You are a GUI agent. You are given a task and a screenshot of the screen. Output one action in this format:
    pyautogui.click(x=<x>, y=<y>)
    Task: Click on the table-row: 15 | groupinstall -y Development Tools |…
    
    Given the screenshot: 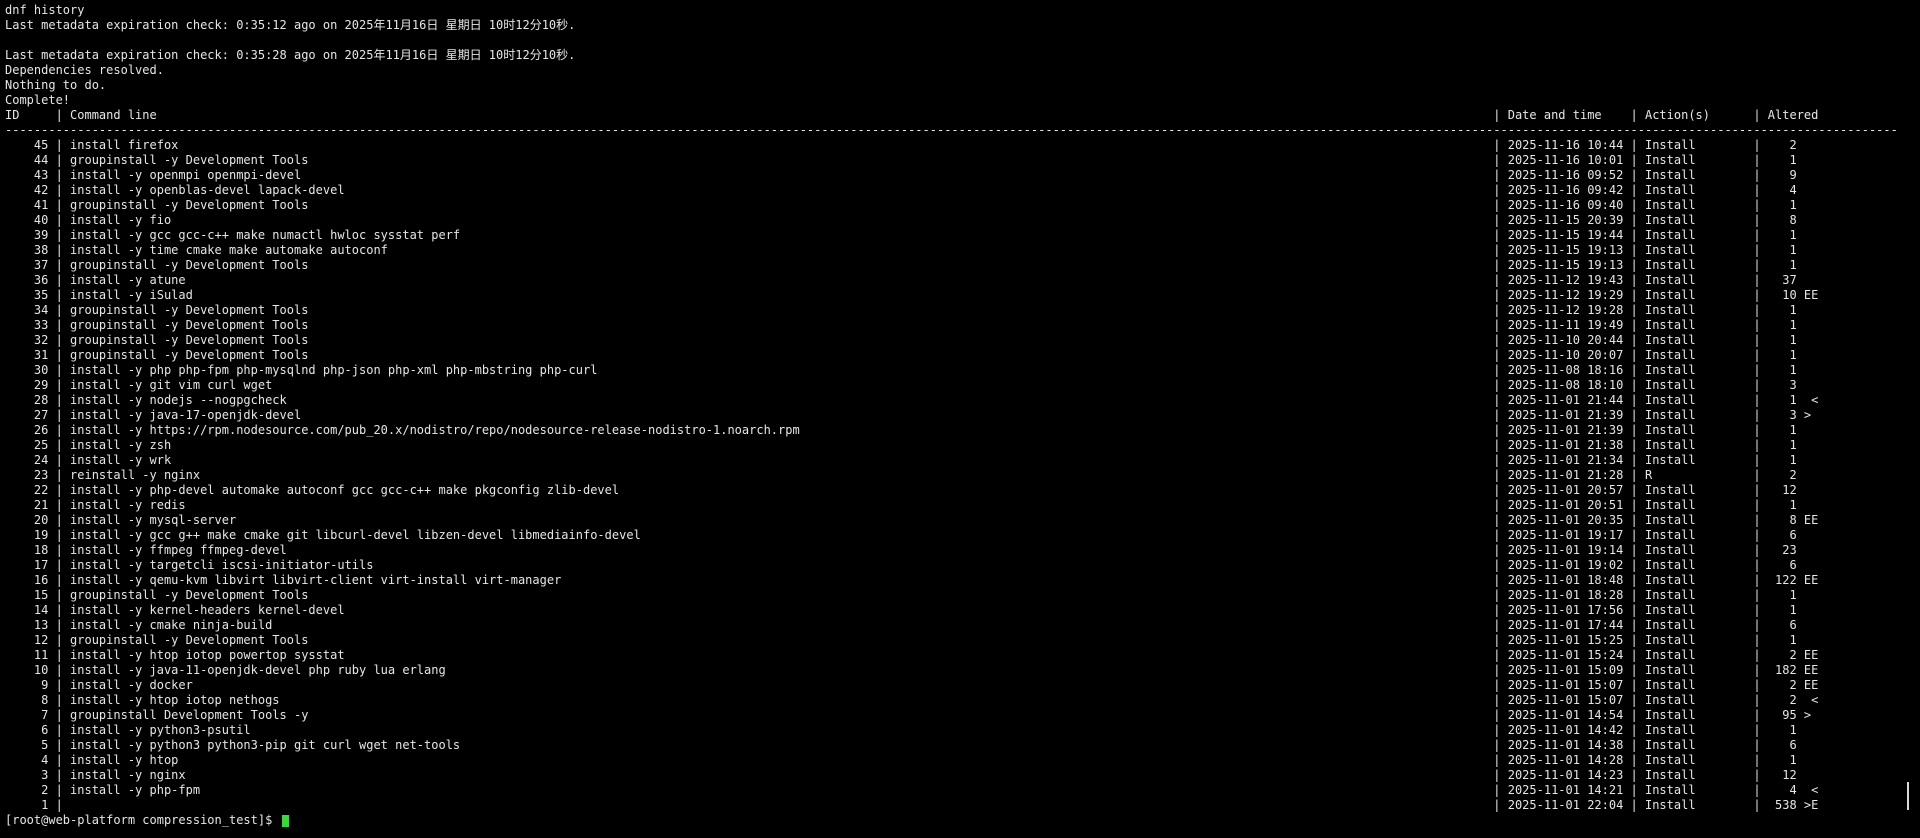 What is the action you would take?
    pyautogui.click(x=901, y=595)
    